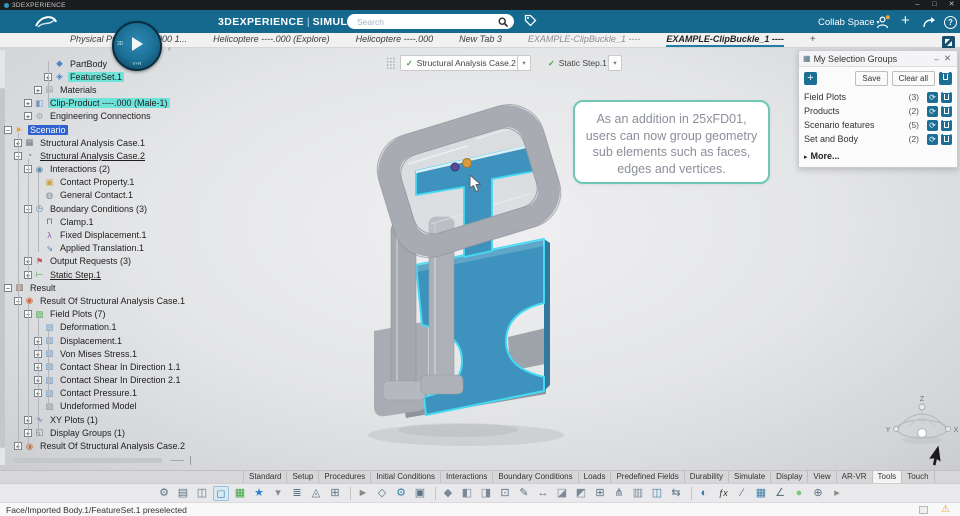 Image resolution: width=960 pixels, height=516 pixels. I want to click on tree-item: −◔Structural Analysis Case.2, so click(125, 155).